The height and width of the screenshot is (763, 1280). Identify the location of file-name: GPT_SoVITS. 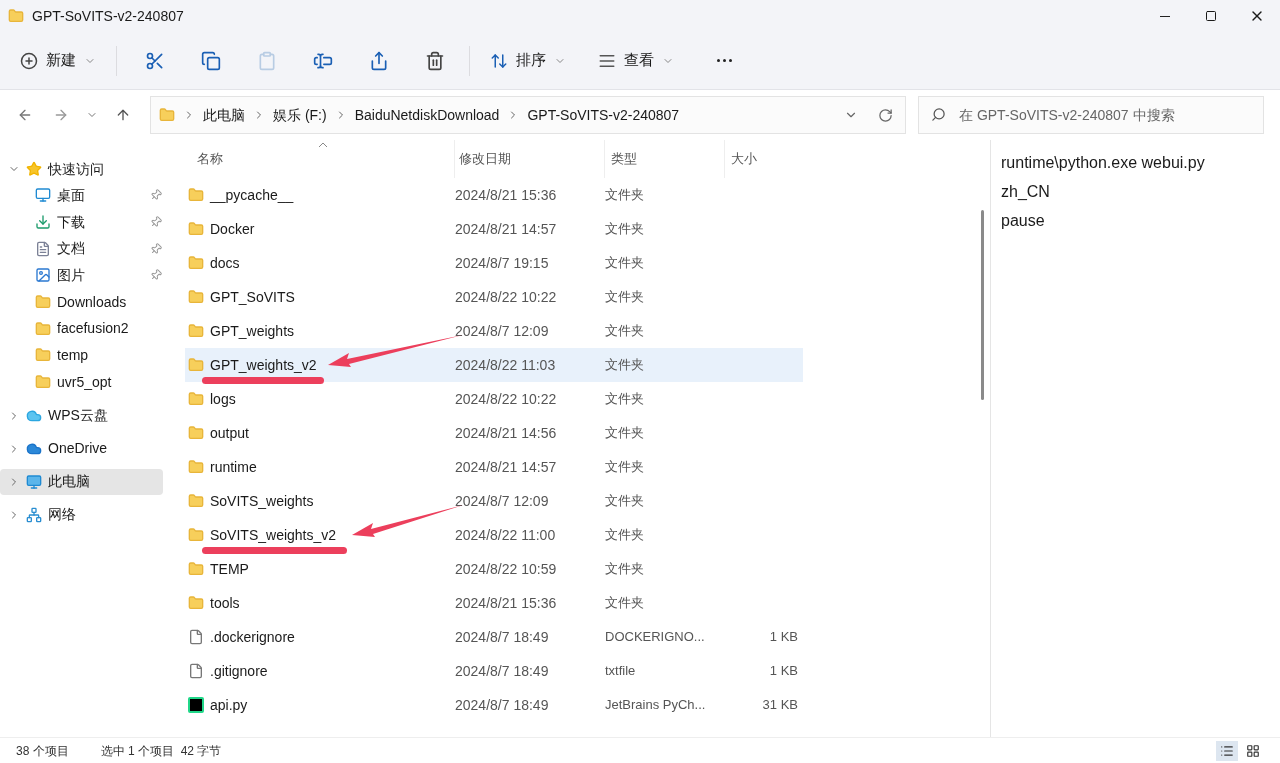
(252, 297).